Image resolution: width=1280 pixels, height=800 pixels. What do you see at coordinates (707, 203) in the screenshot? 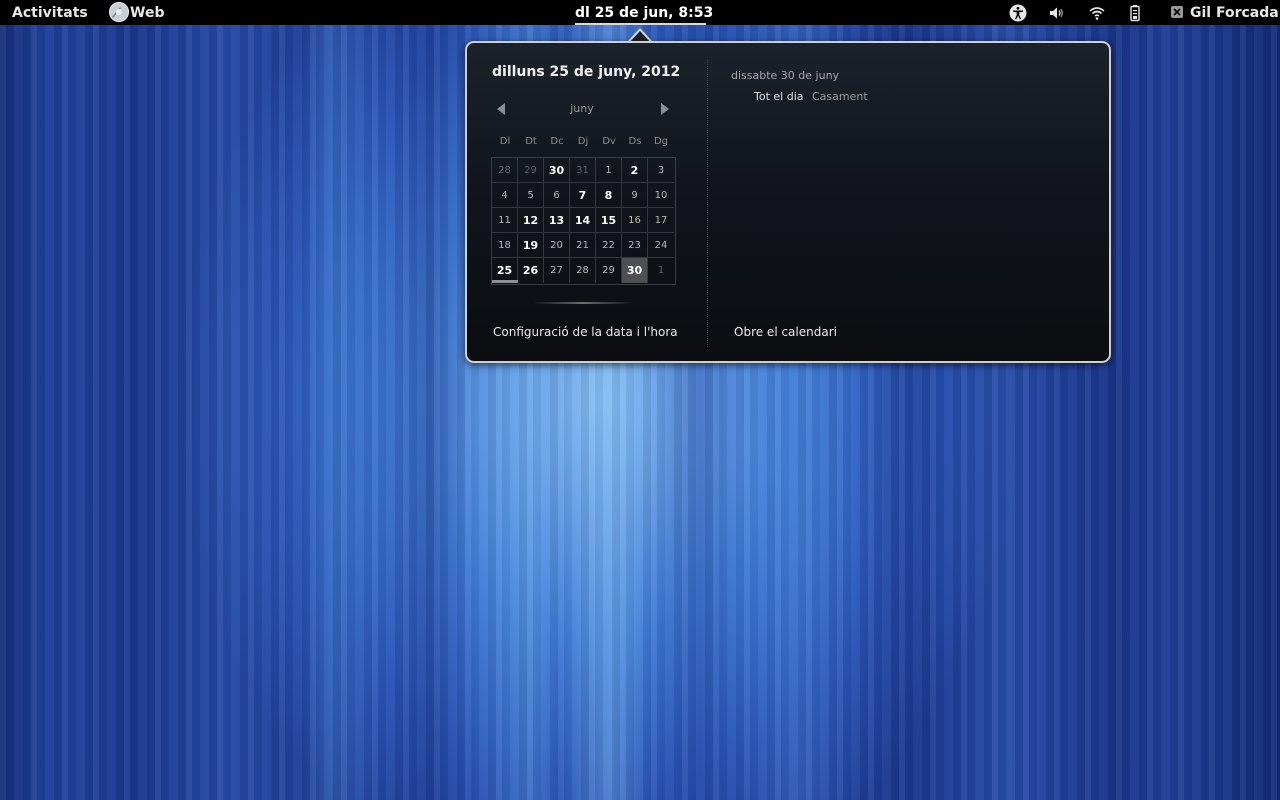
I see `column-divider` at bounding box center [707, 203].